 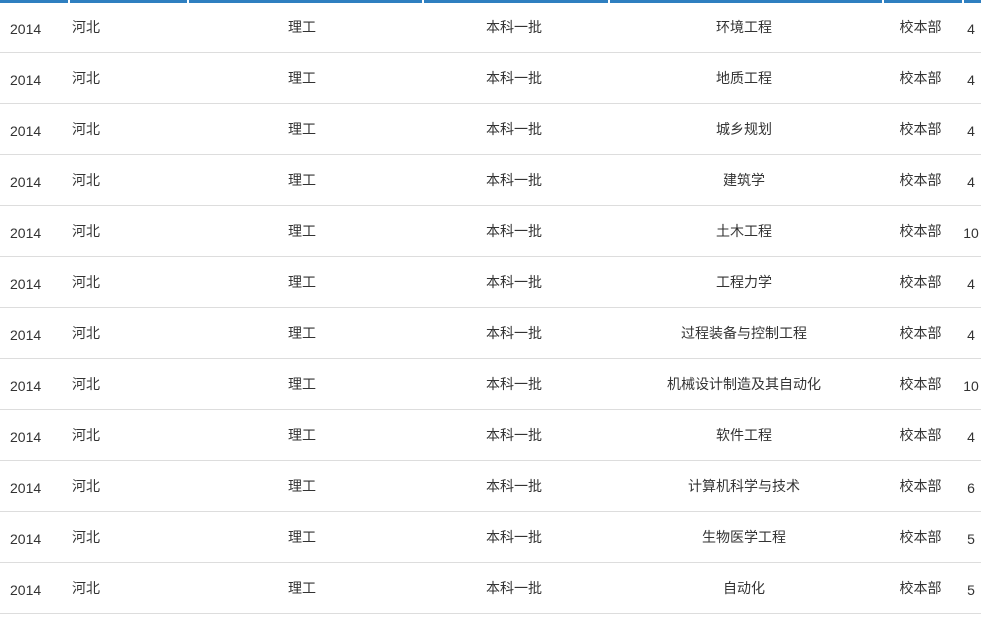 I want to click on table-row: 2014 河北 理工 本科一批 土木工程 校本部 10, so click(x=490, y=231).